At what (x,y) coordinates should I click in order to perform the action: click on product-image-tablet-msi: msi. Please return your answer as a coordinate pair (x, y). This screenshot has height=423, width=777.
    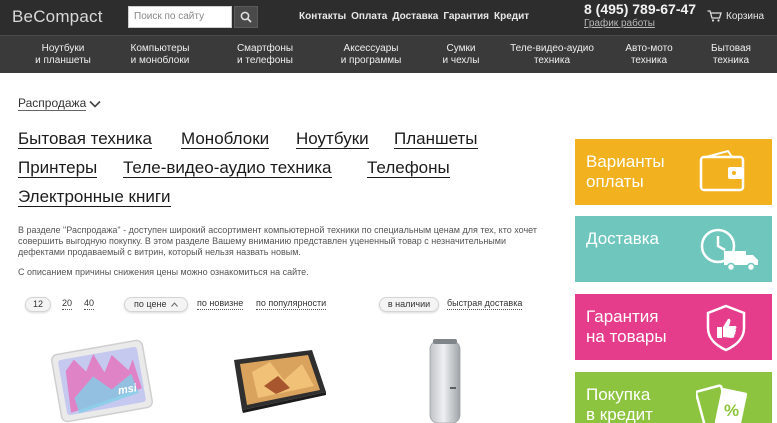
    Looking at the image, I should click on (100, 379).